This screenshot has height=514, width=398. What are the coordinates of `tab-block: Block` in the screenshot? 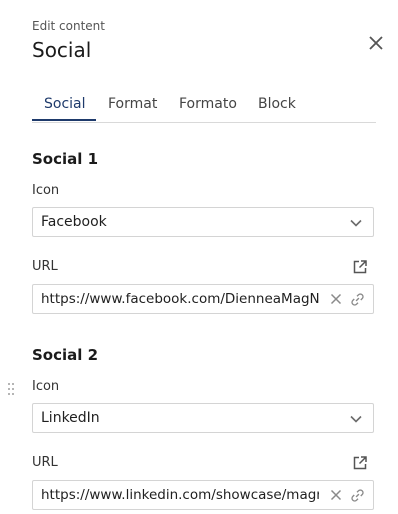 It's located at (277, 104).